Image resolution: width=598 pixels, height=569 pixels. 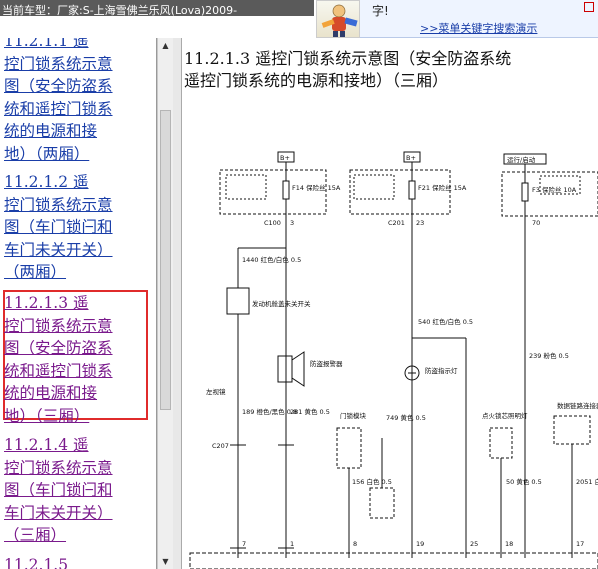 What do you see at coordinates (58, 227) in the screenshot?
I see `toc-item-label: 11.2.1.2 遥 控门锁系统示意 图（车门锁闩和 车门未关开关） （两厢）` at bounding box center [58, 227].